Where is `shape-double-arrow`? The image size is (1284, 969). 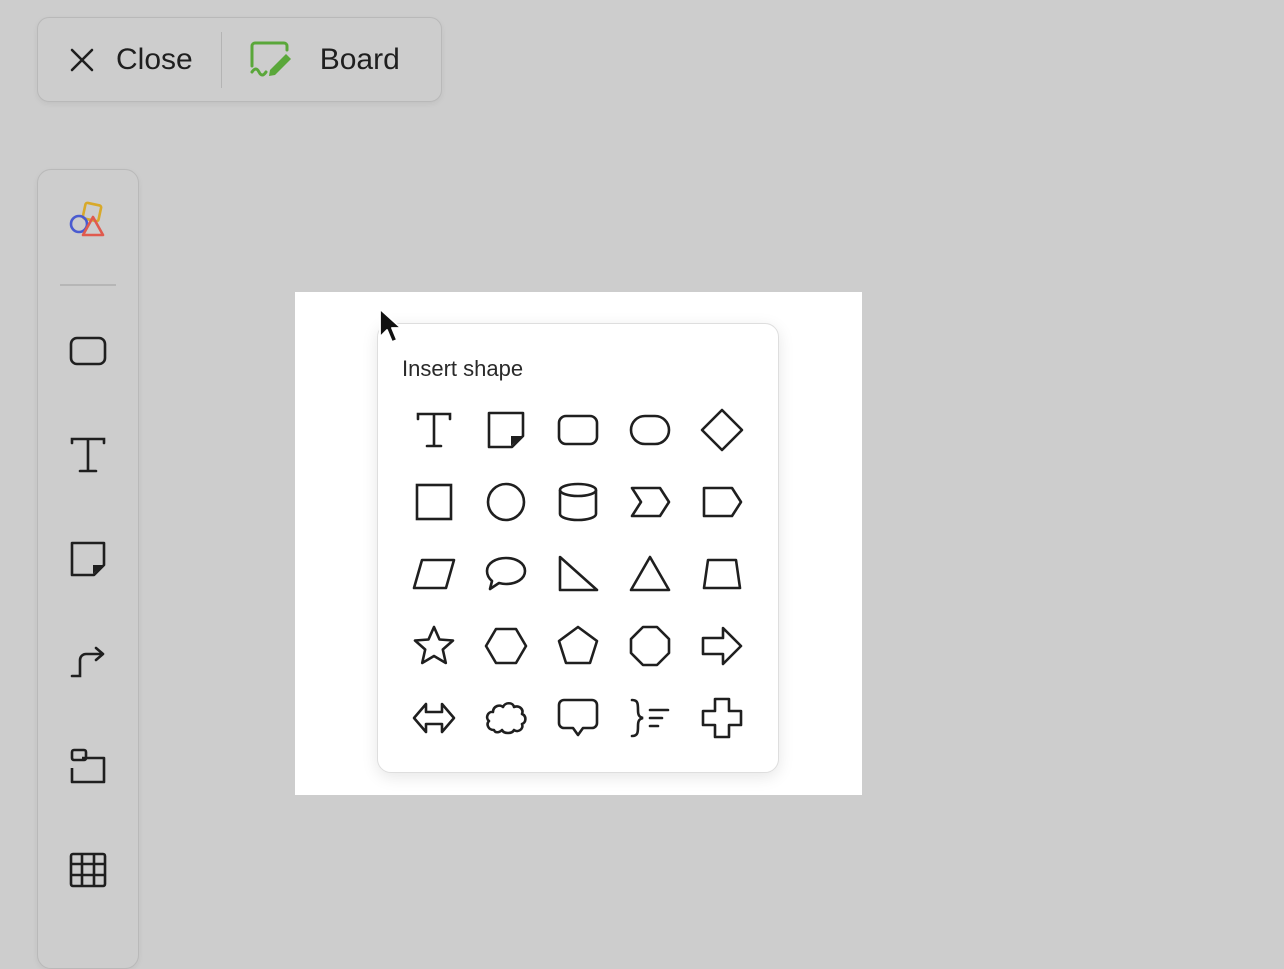
shape-double-arrow is located at coordinates (434, 718).